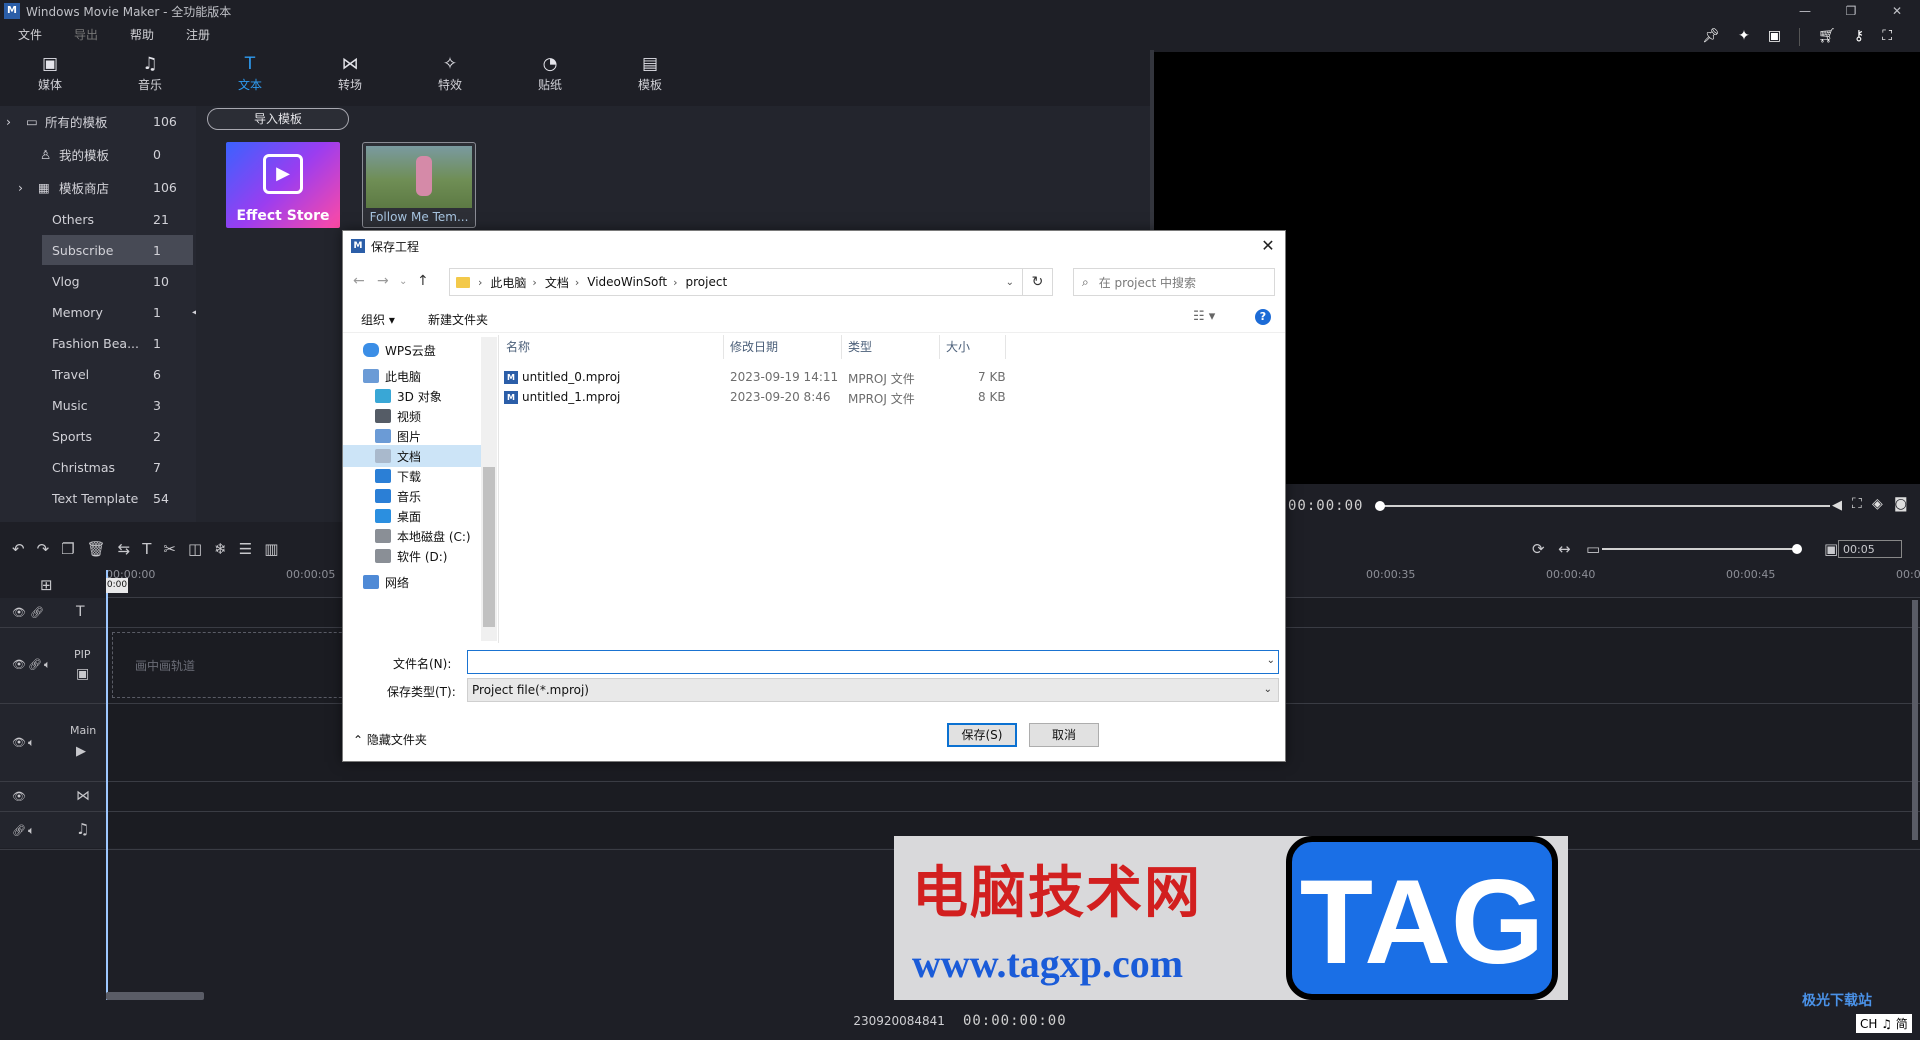 The width and height of the screenshot is (1920, 1040). I want to click on sidebar-item-sports: Sports 2, so click(98, 436).